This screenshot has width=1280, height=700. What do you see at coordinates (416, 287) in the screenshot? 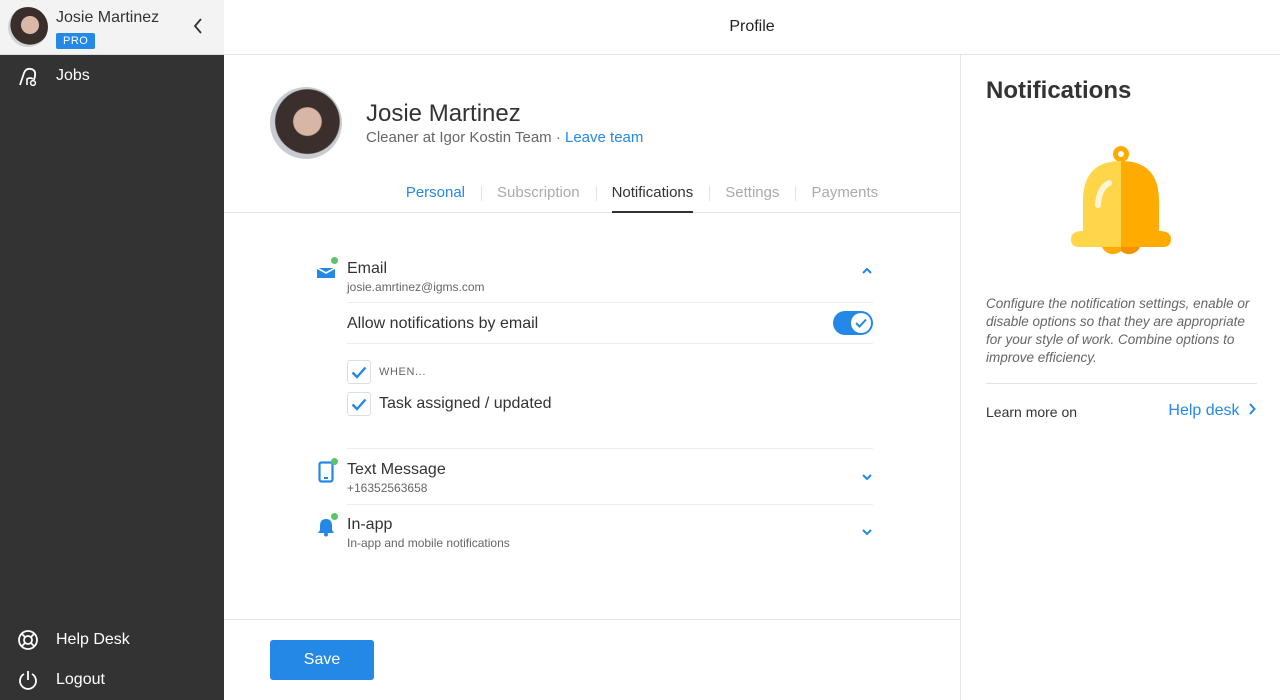
I see `email-address: josie.amrtinez@igms.com` at bounding box center [416, 287].